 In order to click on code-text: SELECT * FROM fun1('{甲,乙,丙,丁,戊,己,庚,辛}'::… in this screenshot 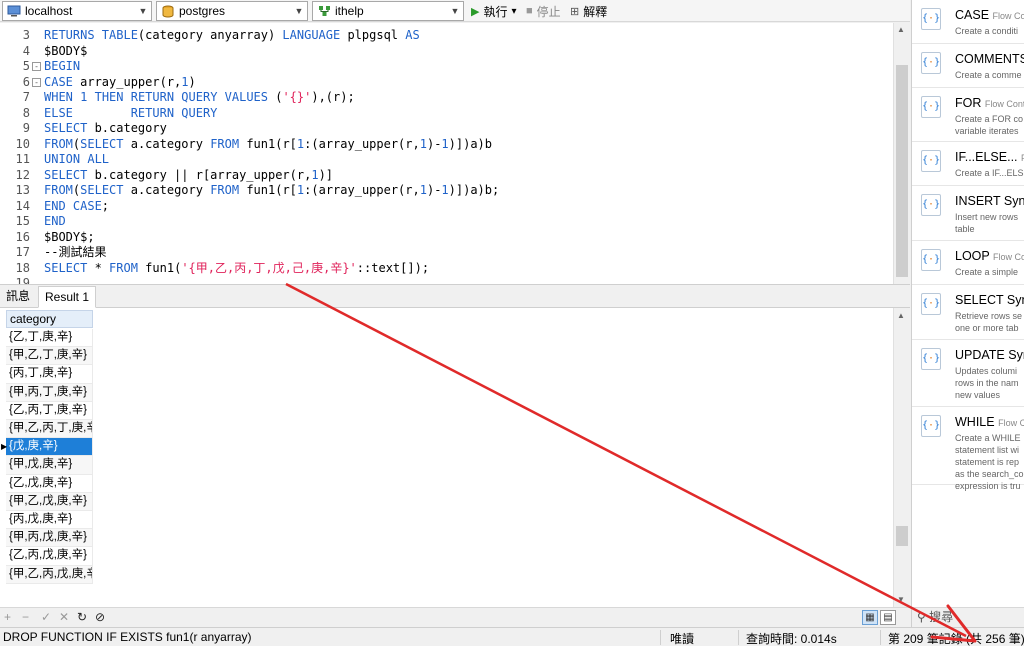, I will do `click(237, 267)`.